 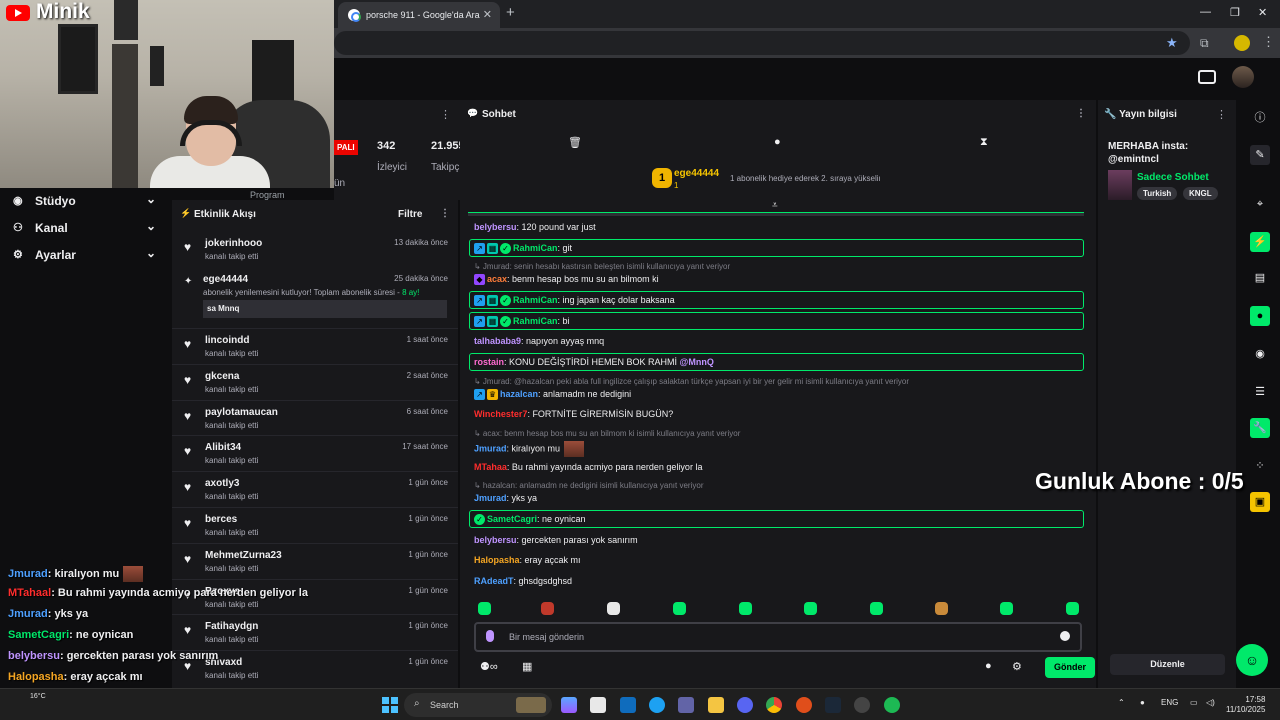 What do you see at coordinates (1142, 702) in the screenshot?
I see `mic-tray-icon: ●` at bounding box center [1142, 702].